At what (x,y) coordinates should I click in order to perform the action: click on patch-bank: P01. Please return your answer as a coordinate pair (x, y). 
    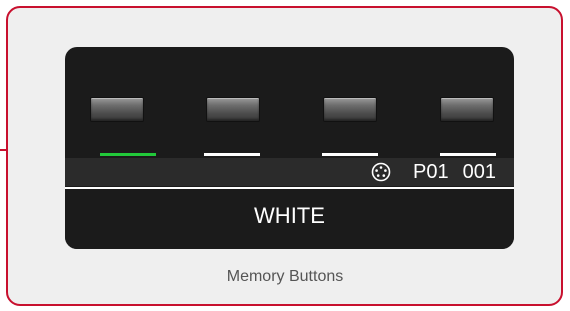
    Looking at the image, I should click on (431, 172).